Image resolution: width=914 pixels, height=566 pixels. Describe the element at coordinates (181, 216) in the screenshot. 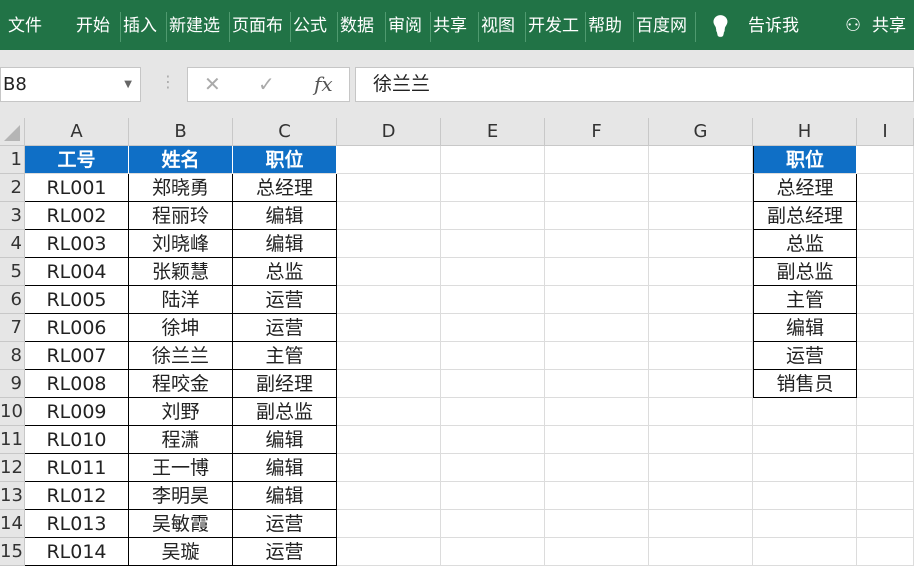

I see `table-cell: 程丽玲` at that location.